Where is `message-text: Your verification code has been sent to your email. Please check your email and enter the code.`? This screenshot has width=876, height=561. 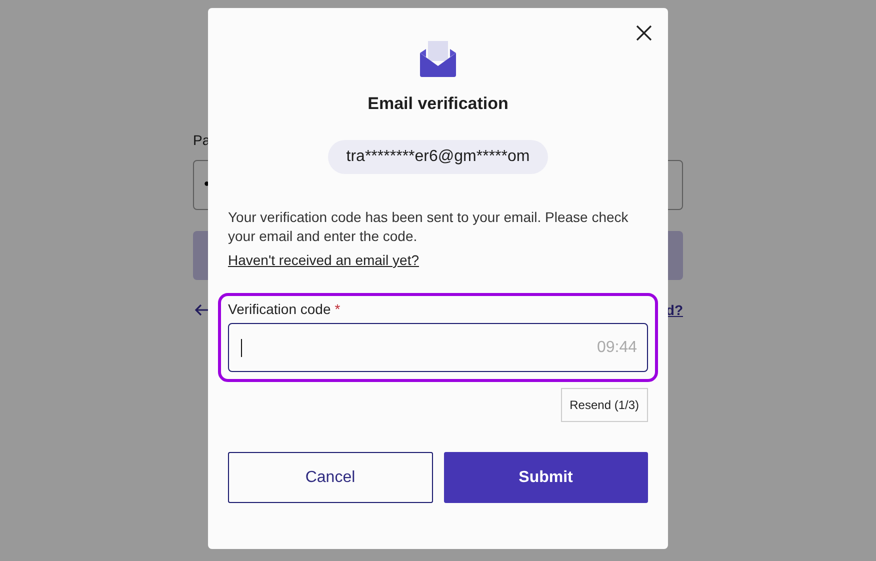 message-text: Your verification code has been sent to your email. Please check your email and enter the code. is located at coordinates (429, 227).